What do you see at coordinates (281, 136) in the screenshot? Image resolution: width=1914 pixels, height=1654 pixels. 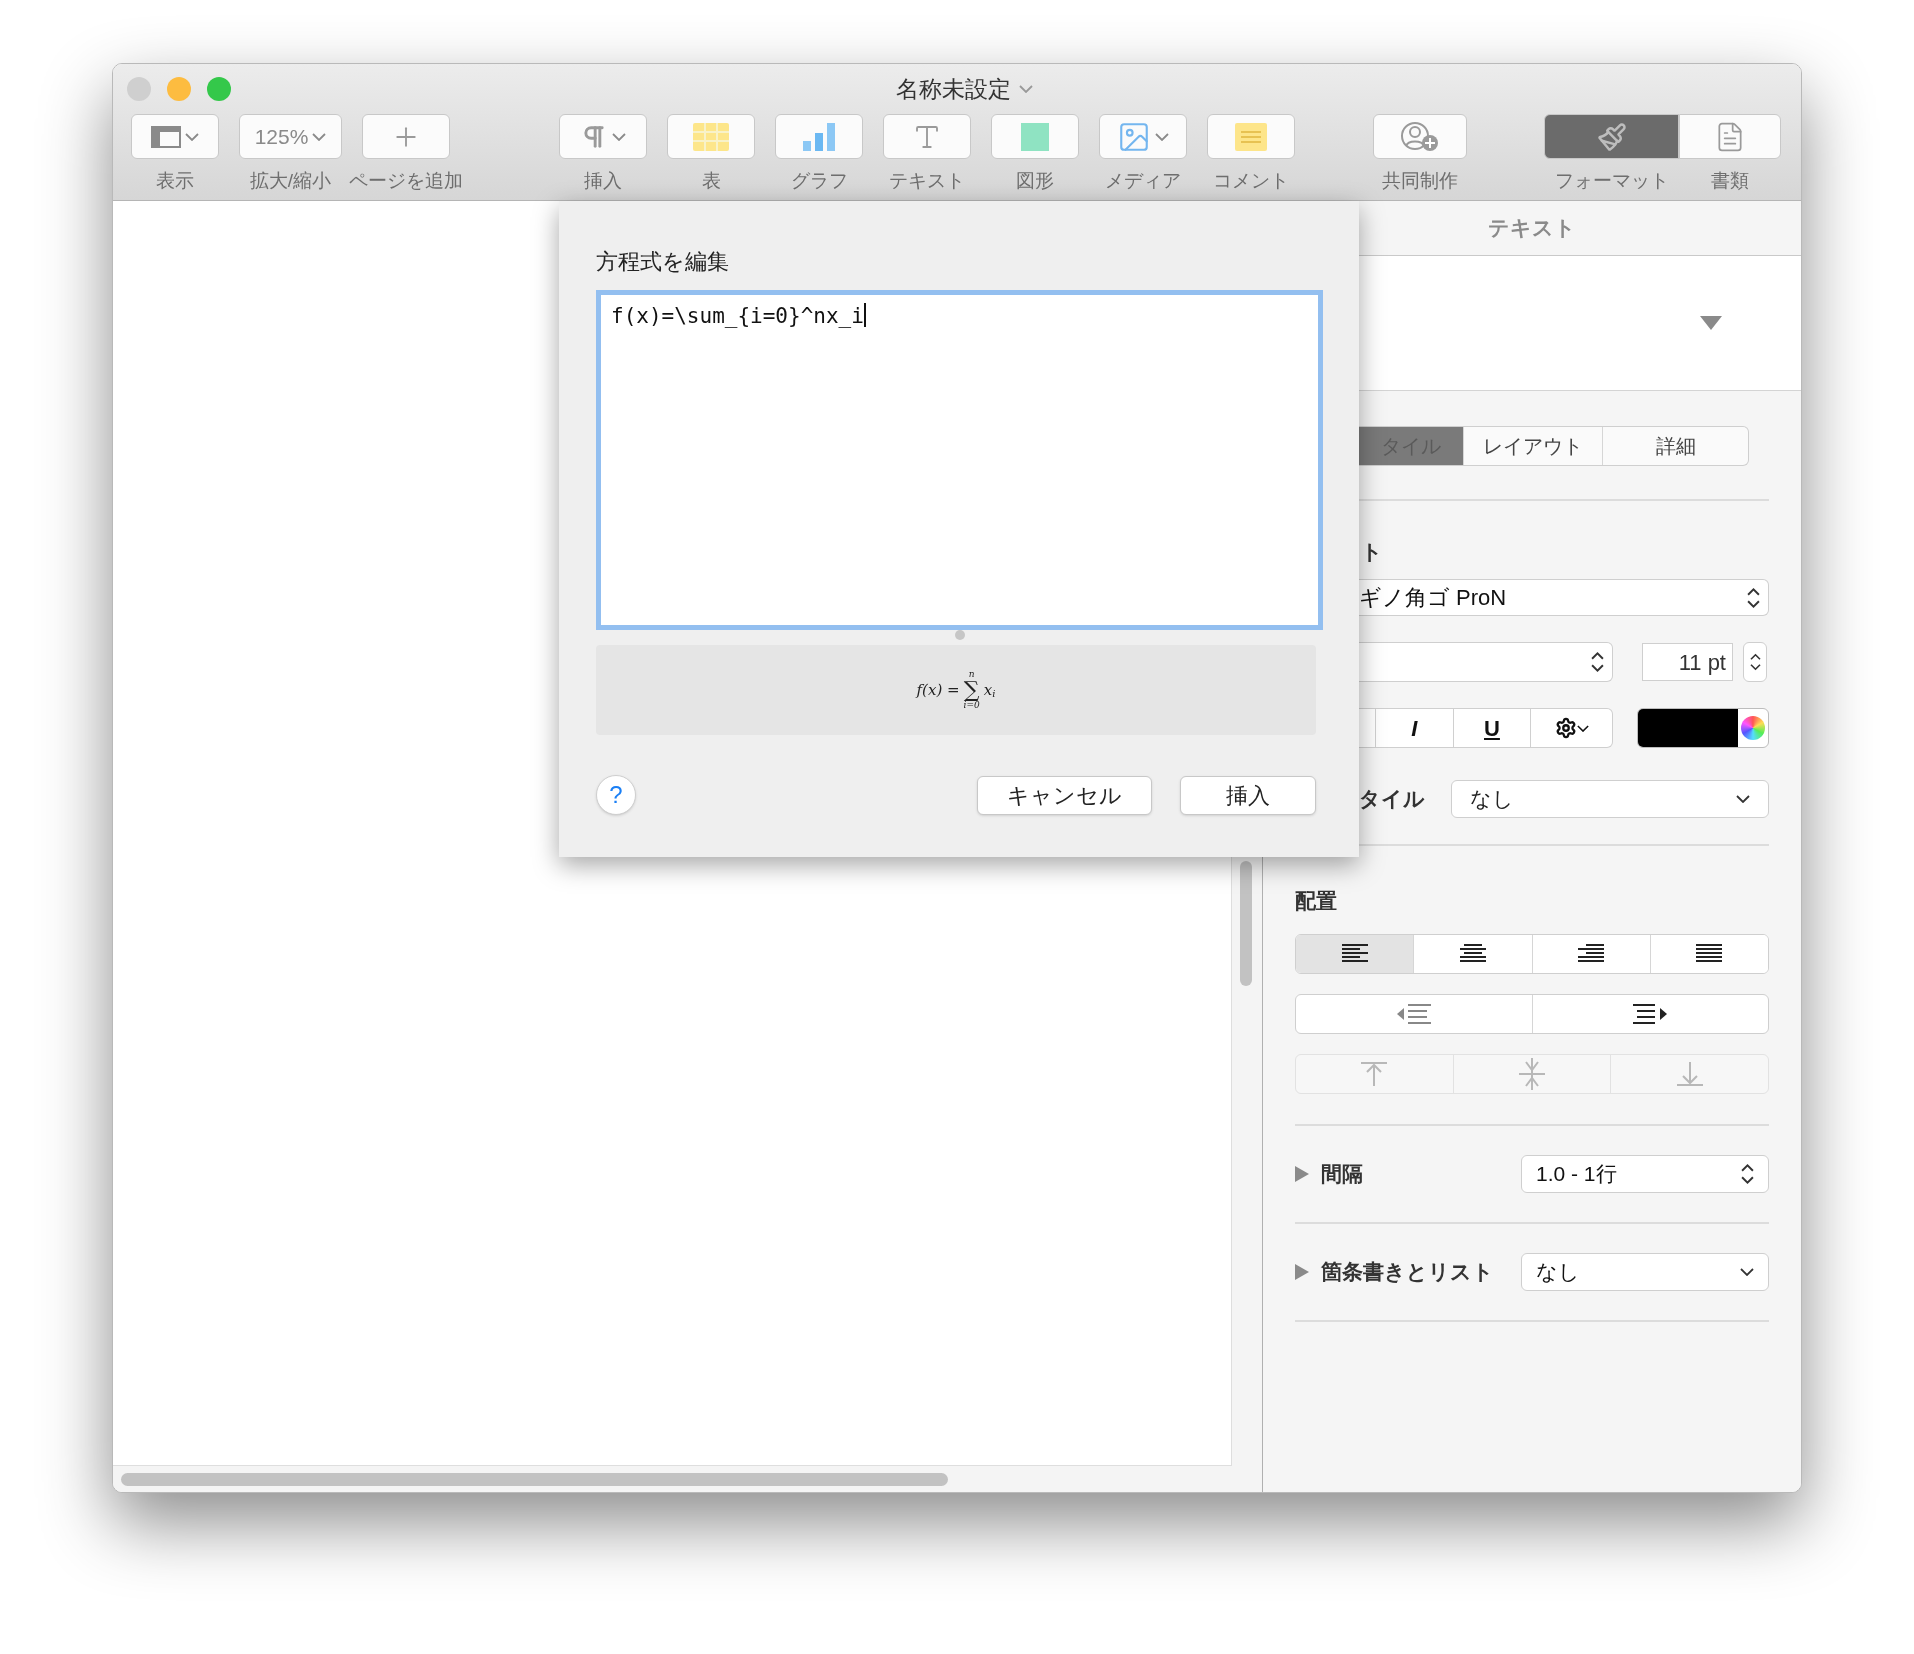 I see `zoom-value: 125%` at bounding box center [281, 136].